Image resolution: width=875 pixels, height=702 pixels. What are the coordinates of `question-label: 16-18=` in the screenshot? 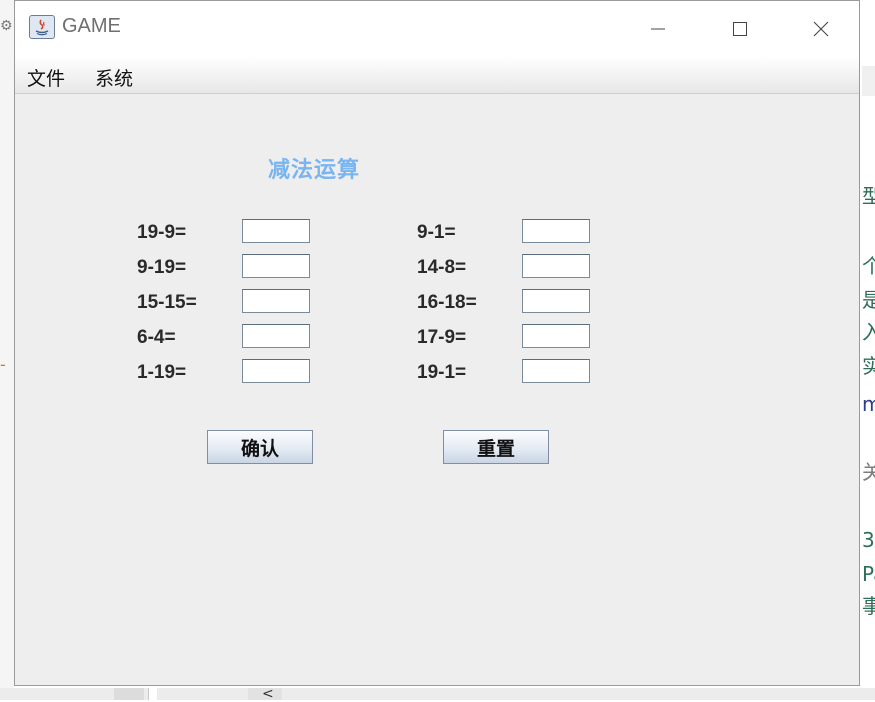 It's located at (447, 302).